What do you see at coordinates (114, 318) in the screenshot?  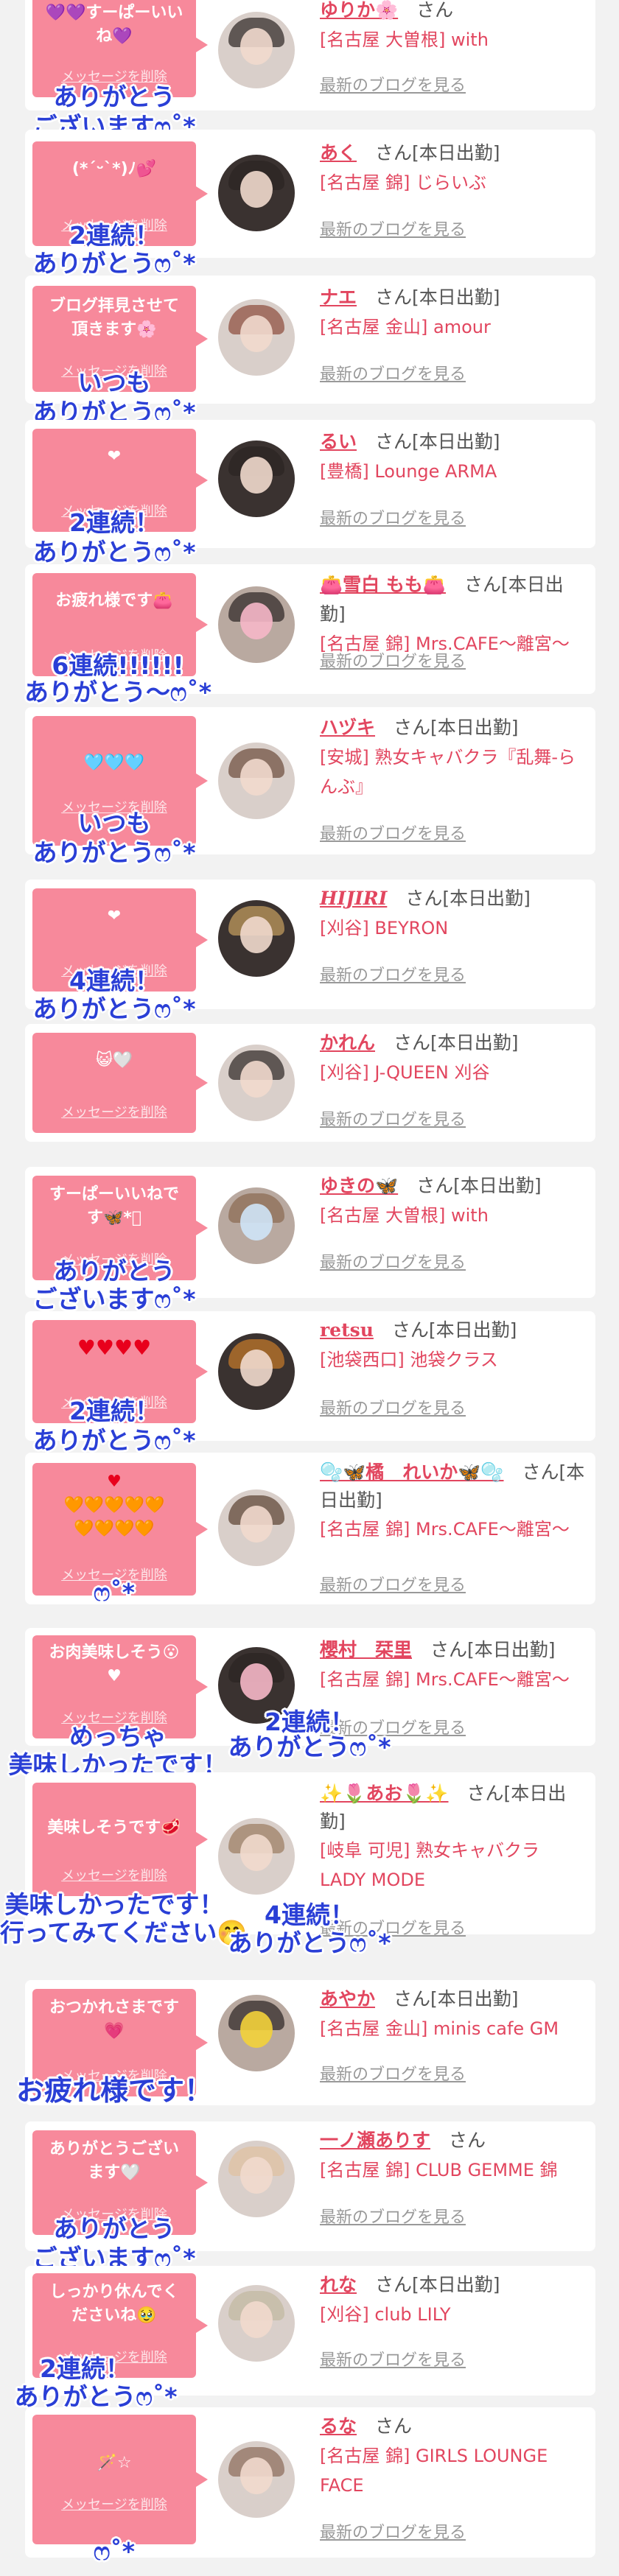 I see `message-text: ブログ拝見させて 頂きます🌸` at bounding box center [114, 318].